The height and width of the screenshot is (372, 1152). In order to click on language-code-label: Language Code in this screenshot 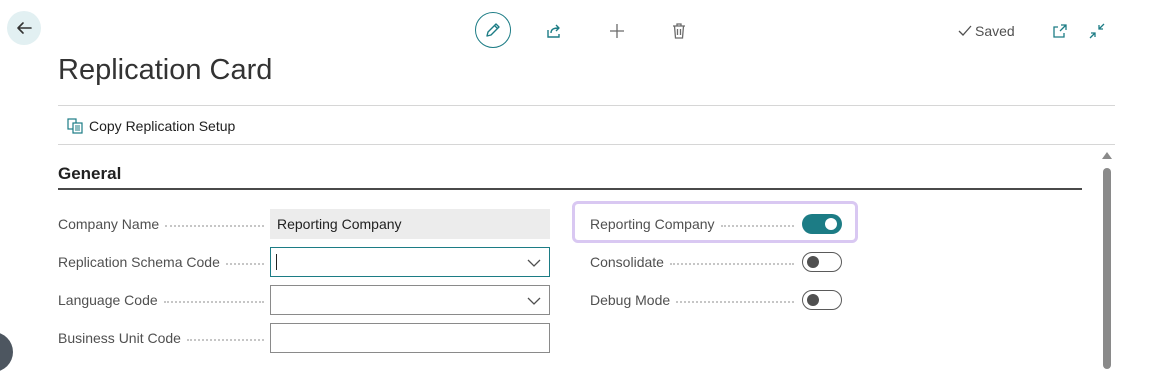, I will do `click(161, 300)`.